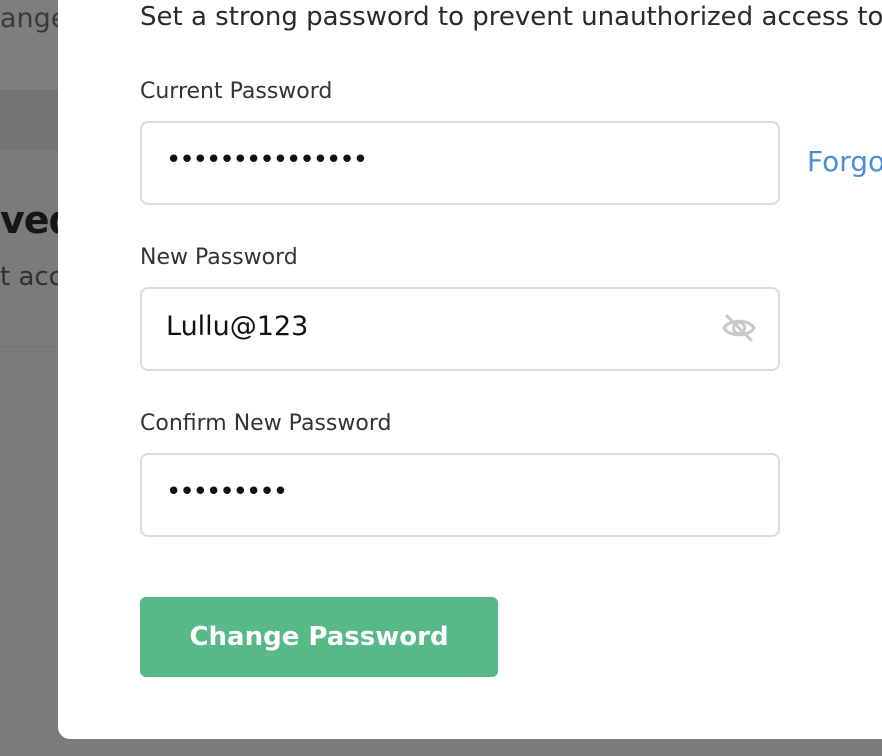 The height and width of the screenshot is (756, 882). I want to click on current-password-value: •••••••••••••••, so click(267, 160).